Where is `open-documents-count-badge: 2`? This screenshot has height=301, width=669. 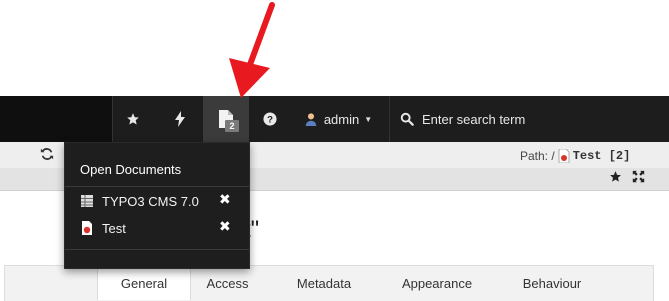 open-documents-count-badge: 2 is located at coordinates (232, 126).